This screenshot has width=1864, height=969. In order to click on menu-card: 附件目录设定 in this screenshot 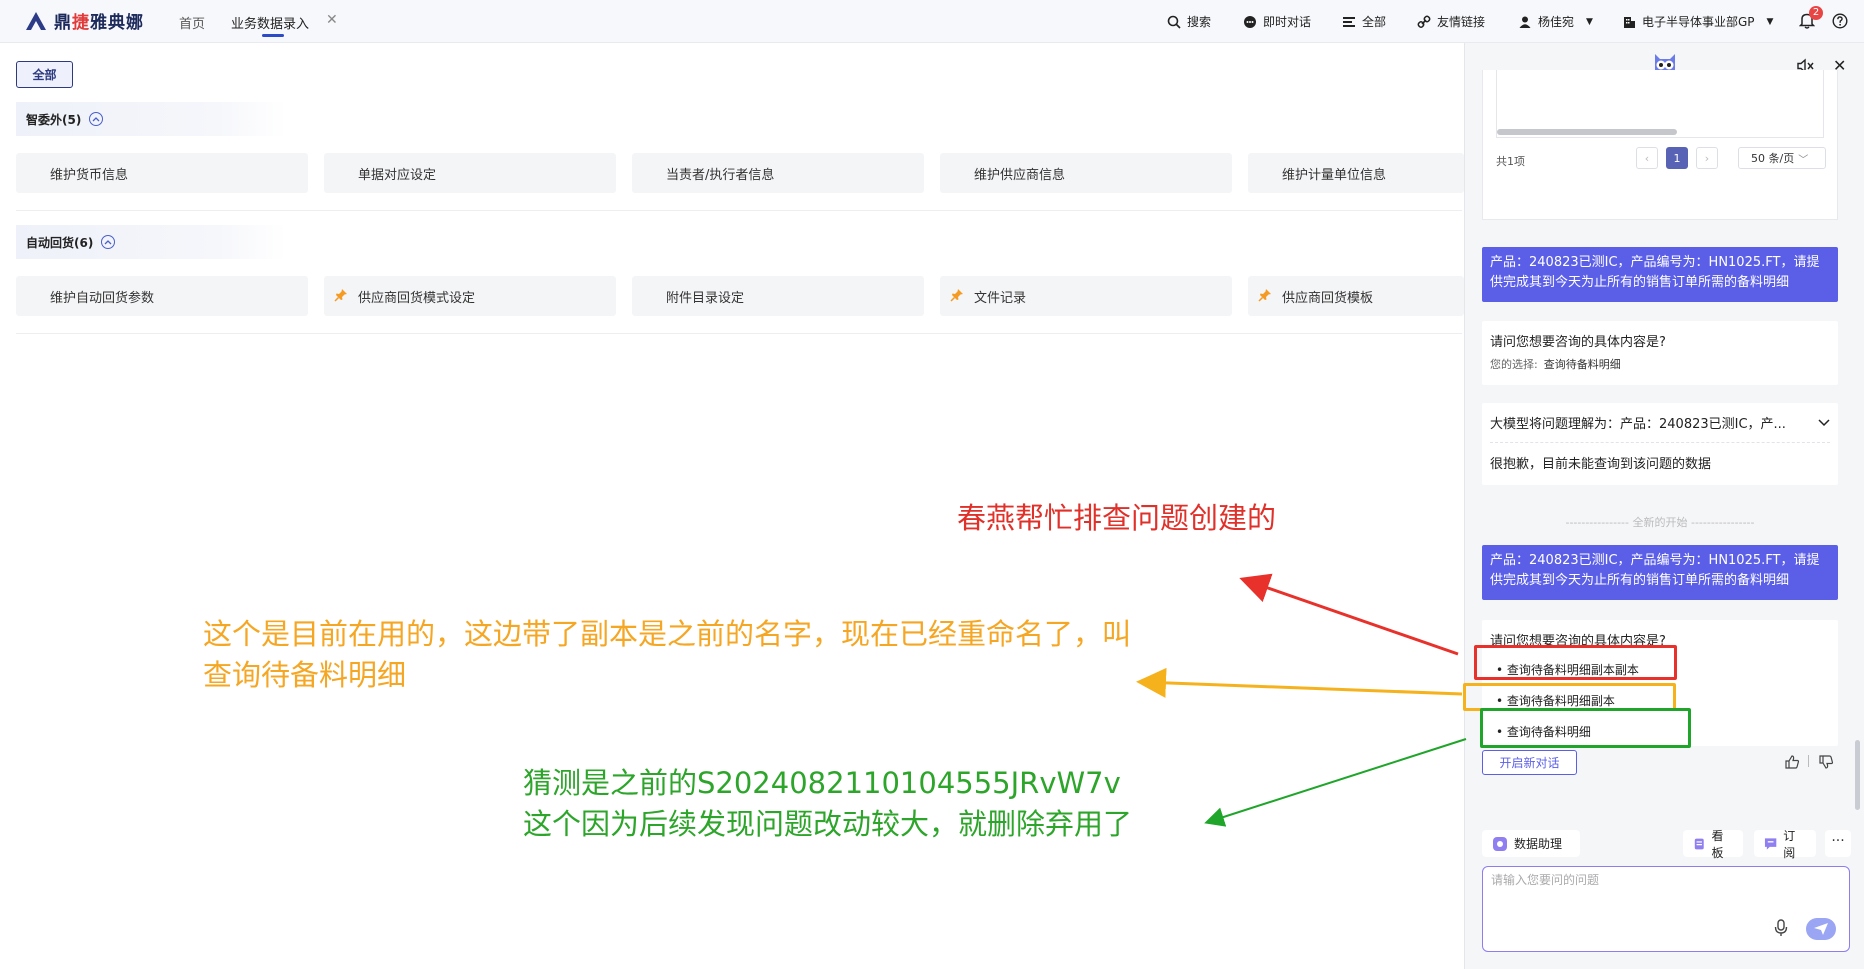, I will do `click(778, 296)`.